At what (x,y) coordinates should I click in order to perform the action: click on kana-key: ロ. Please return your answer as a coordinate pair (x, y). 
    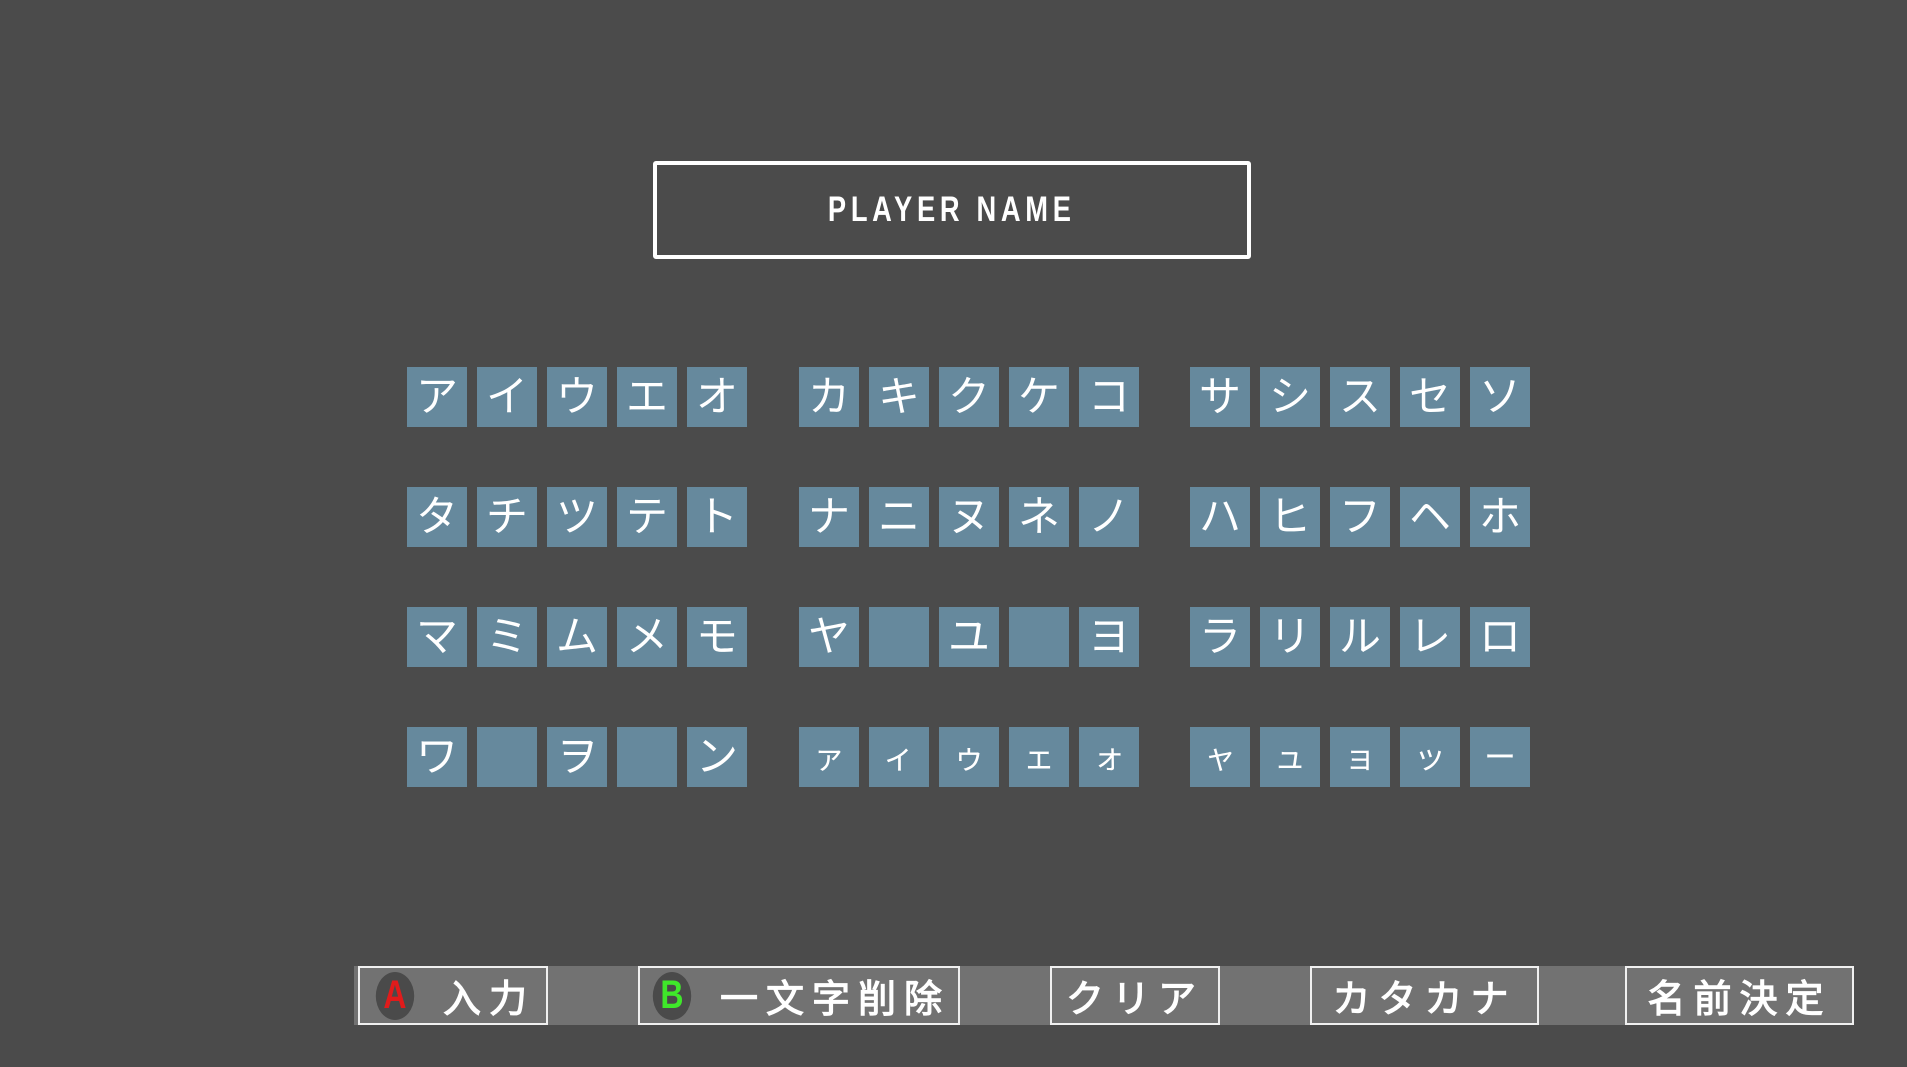
    Looking at the image, I should click on (1500, 637).